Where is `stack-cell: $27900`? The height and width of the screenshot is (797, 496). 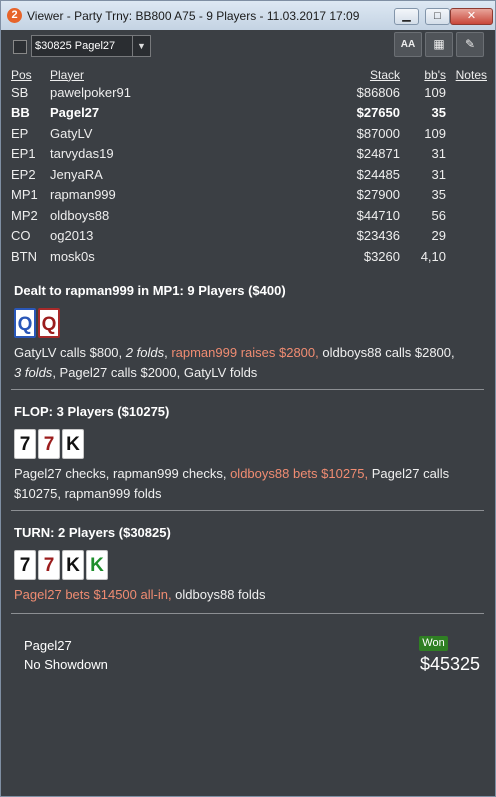 stack-cell: $27900 is located at coordinates (378, 195).